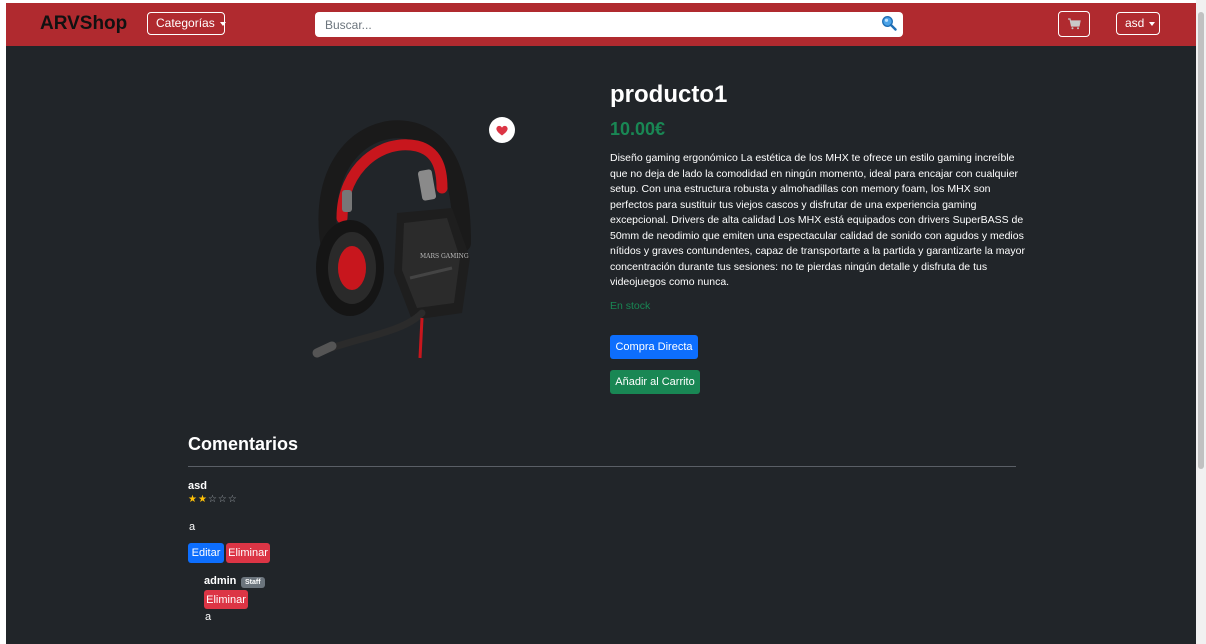 The image size is (1206, 644). I want to click on product-title: producto1, so click(669, 94).